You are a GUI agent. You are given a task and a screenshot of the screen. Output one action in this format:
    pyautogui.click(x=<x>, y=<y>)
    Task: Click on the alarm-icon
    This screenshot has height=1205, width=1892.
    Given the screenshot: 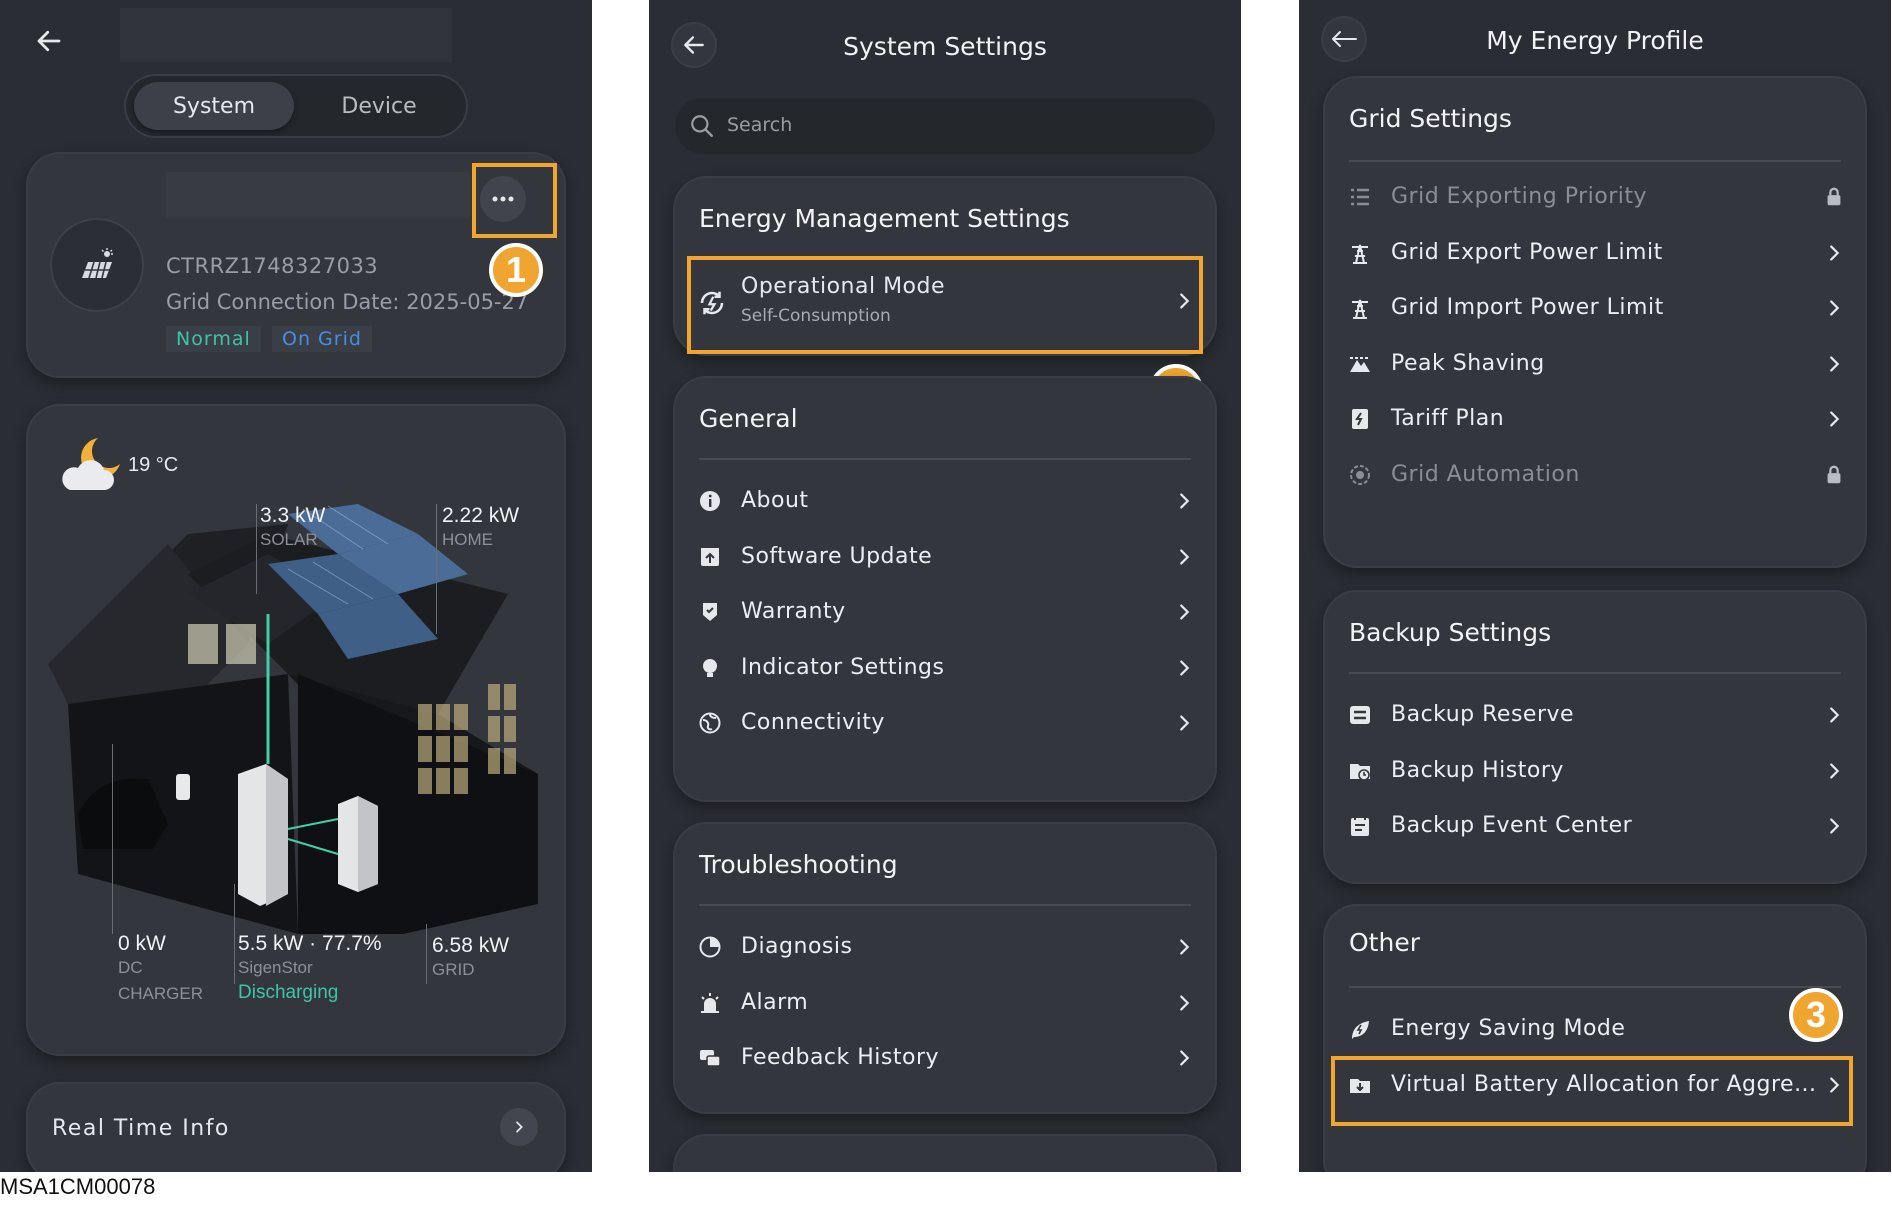 What is the action you would take?
    pyautogui.click(x=710, y=1002)
    